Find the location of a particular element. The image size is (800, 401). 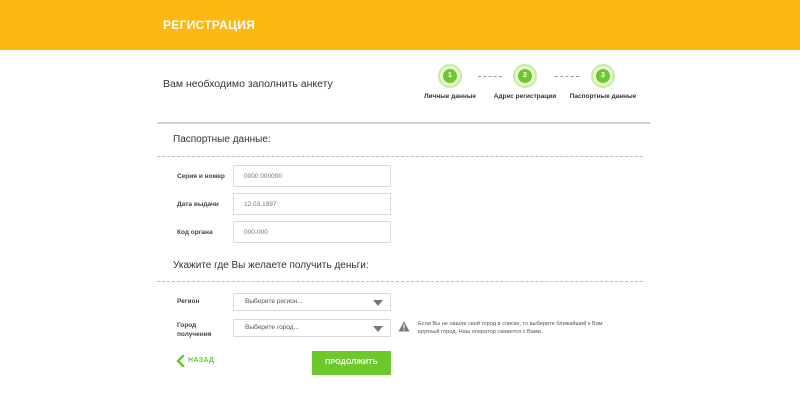

intro-text: Вам необходимо заполнить анкету is located at coordinates (248, 84).